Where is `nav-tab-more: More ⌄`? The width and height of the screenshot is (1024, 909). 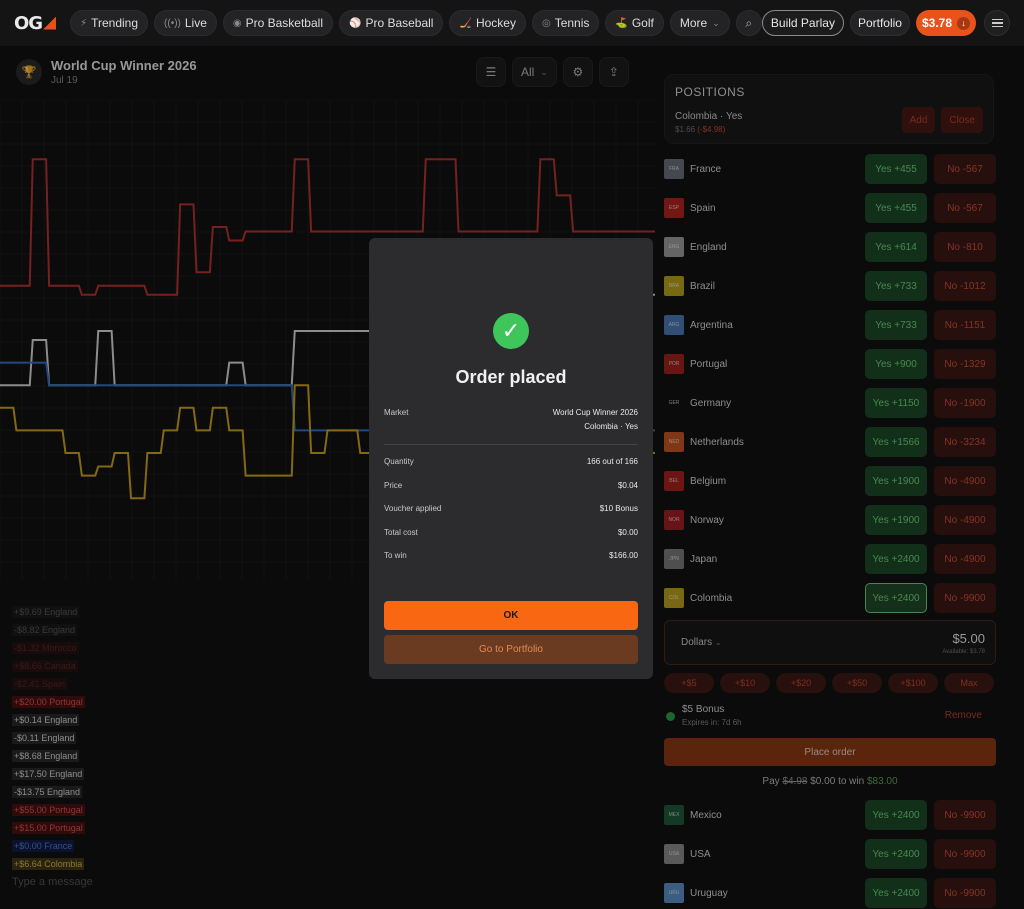 nav-tab-more: More ⌄ is located at coordinates (699, 23).